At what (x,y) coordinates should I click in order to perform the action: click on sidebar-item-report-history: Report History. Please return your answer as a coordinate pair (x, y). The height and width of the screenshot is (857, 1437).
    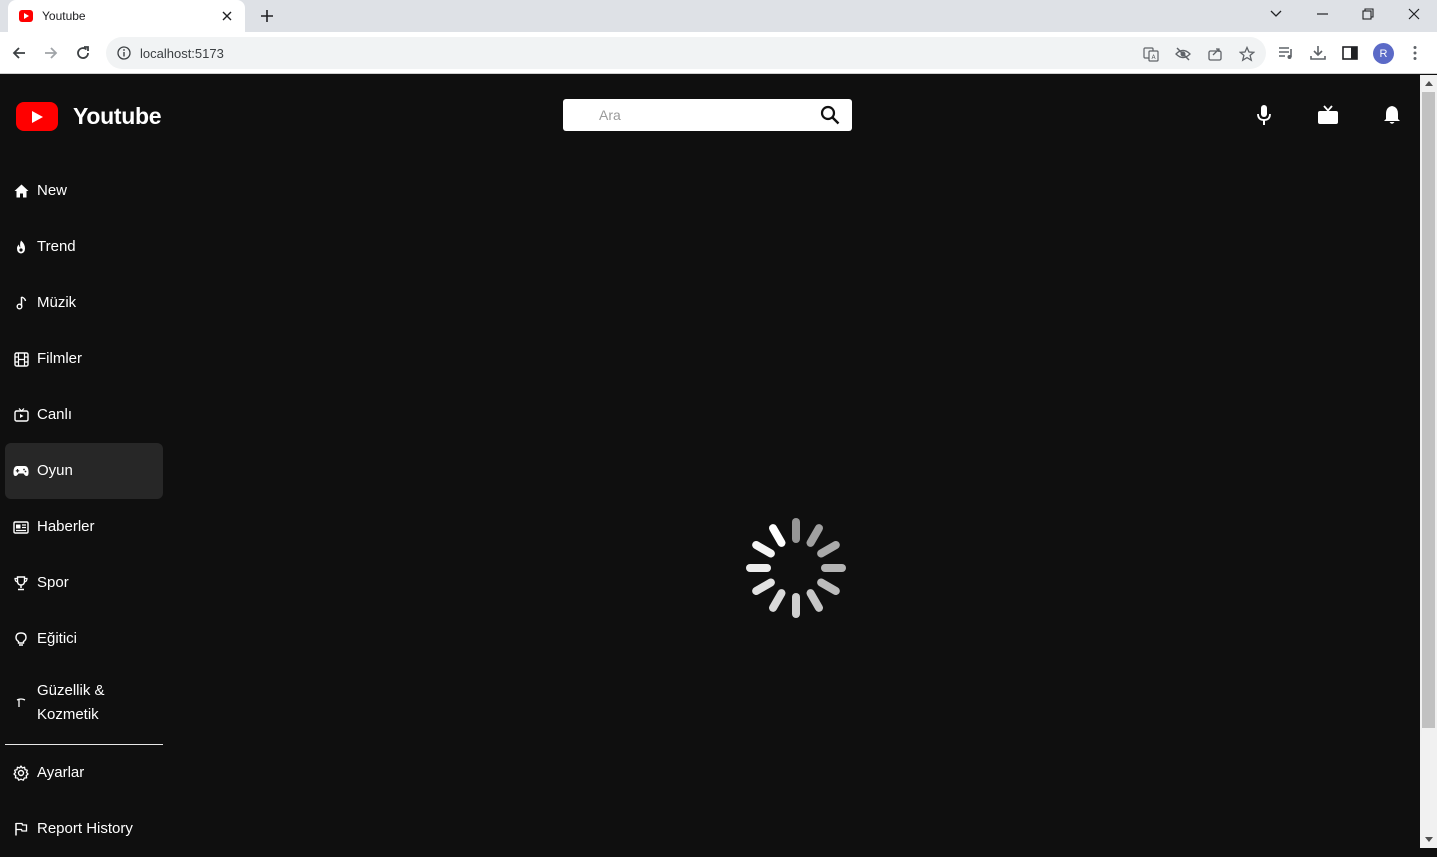
    Looking at the image, I should click on (84, 829).